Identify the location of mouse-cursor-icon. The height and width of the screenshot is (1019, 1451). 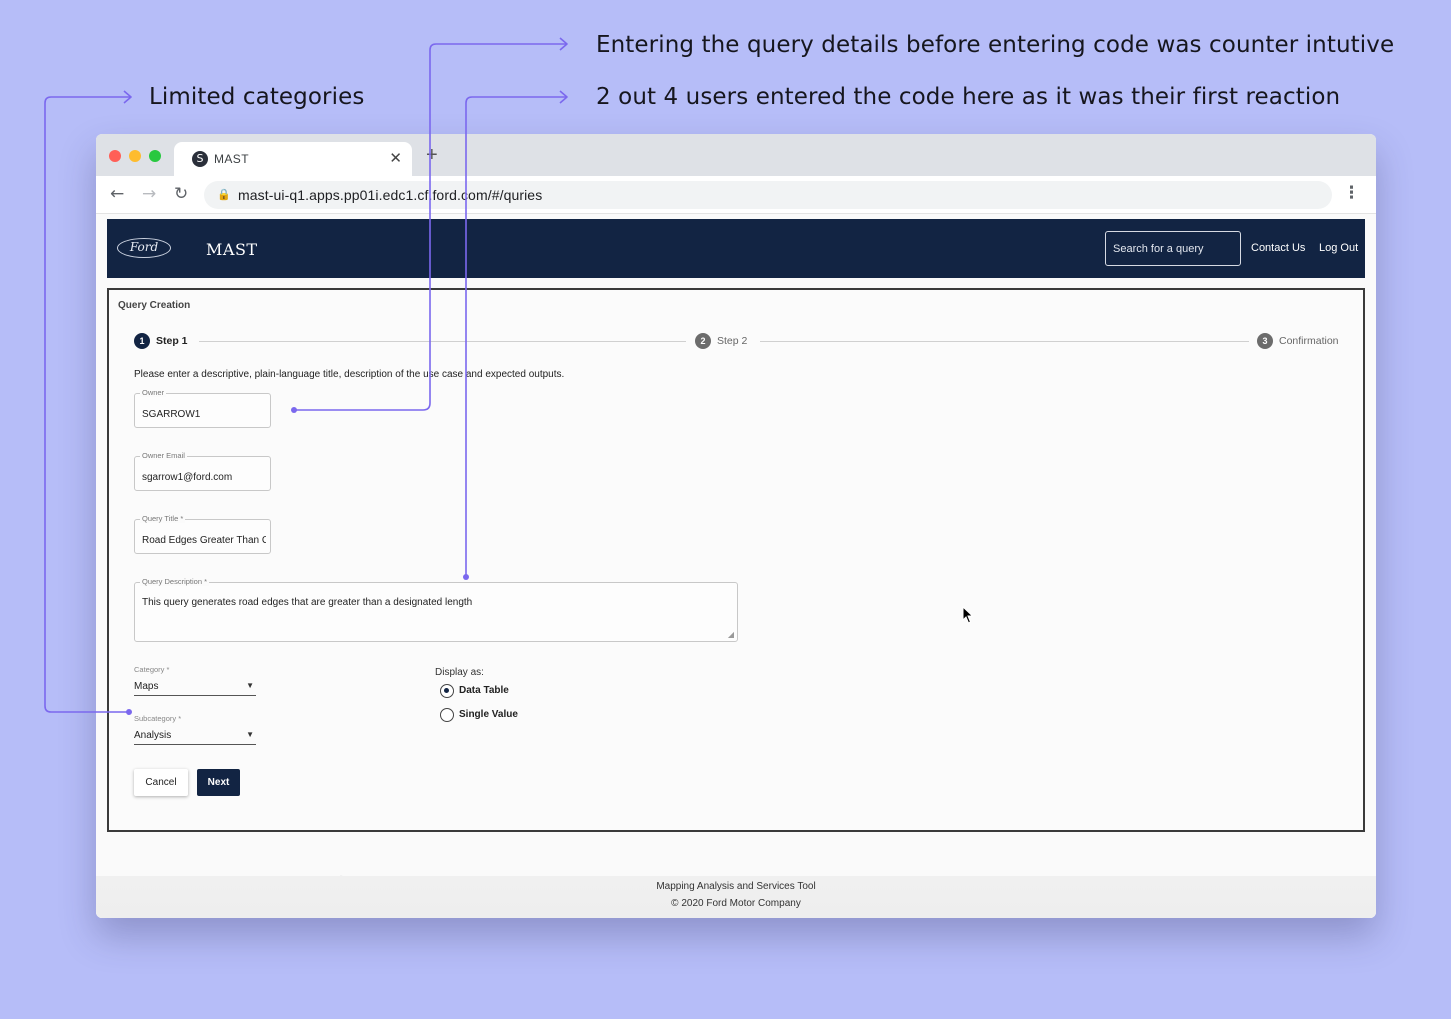
(968, 616).